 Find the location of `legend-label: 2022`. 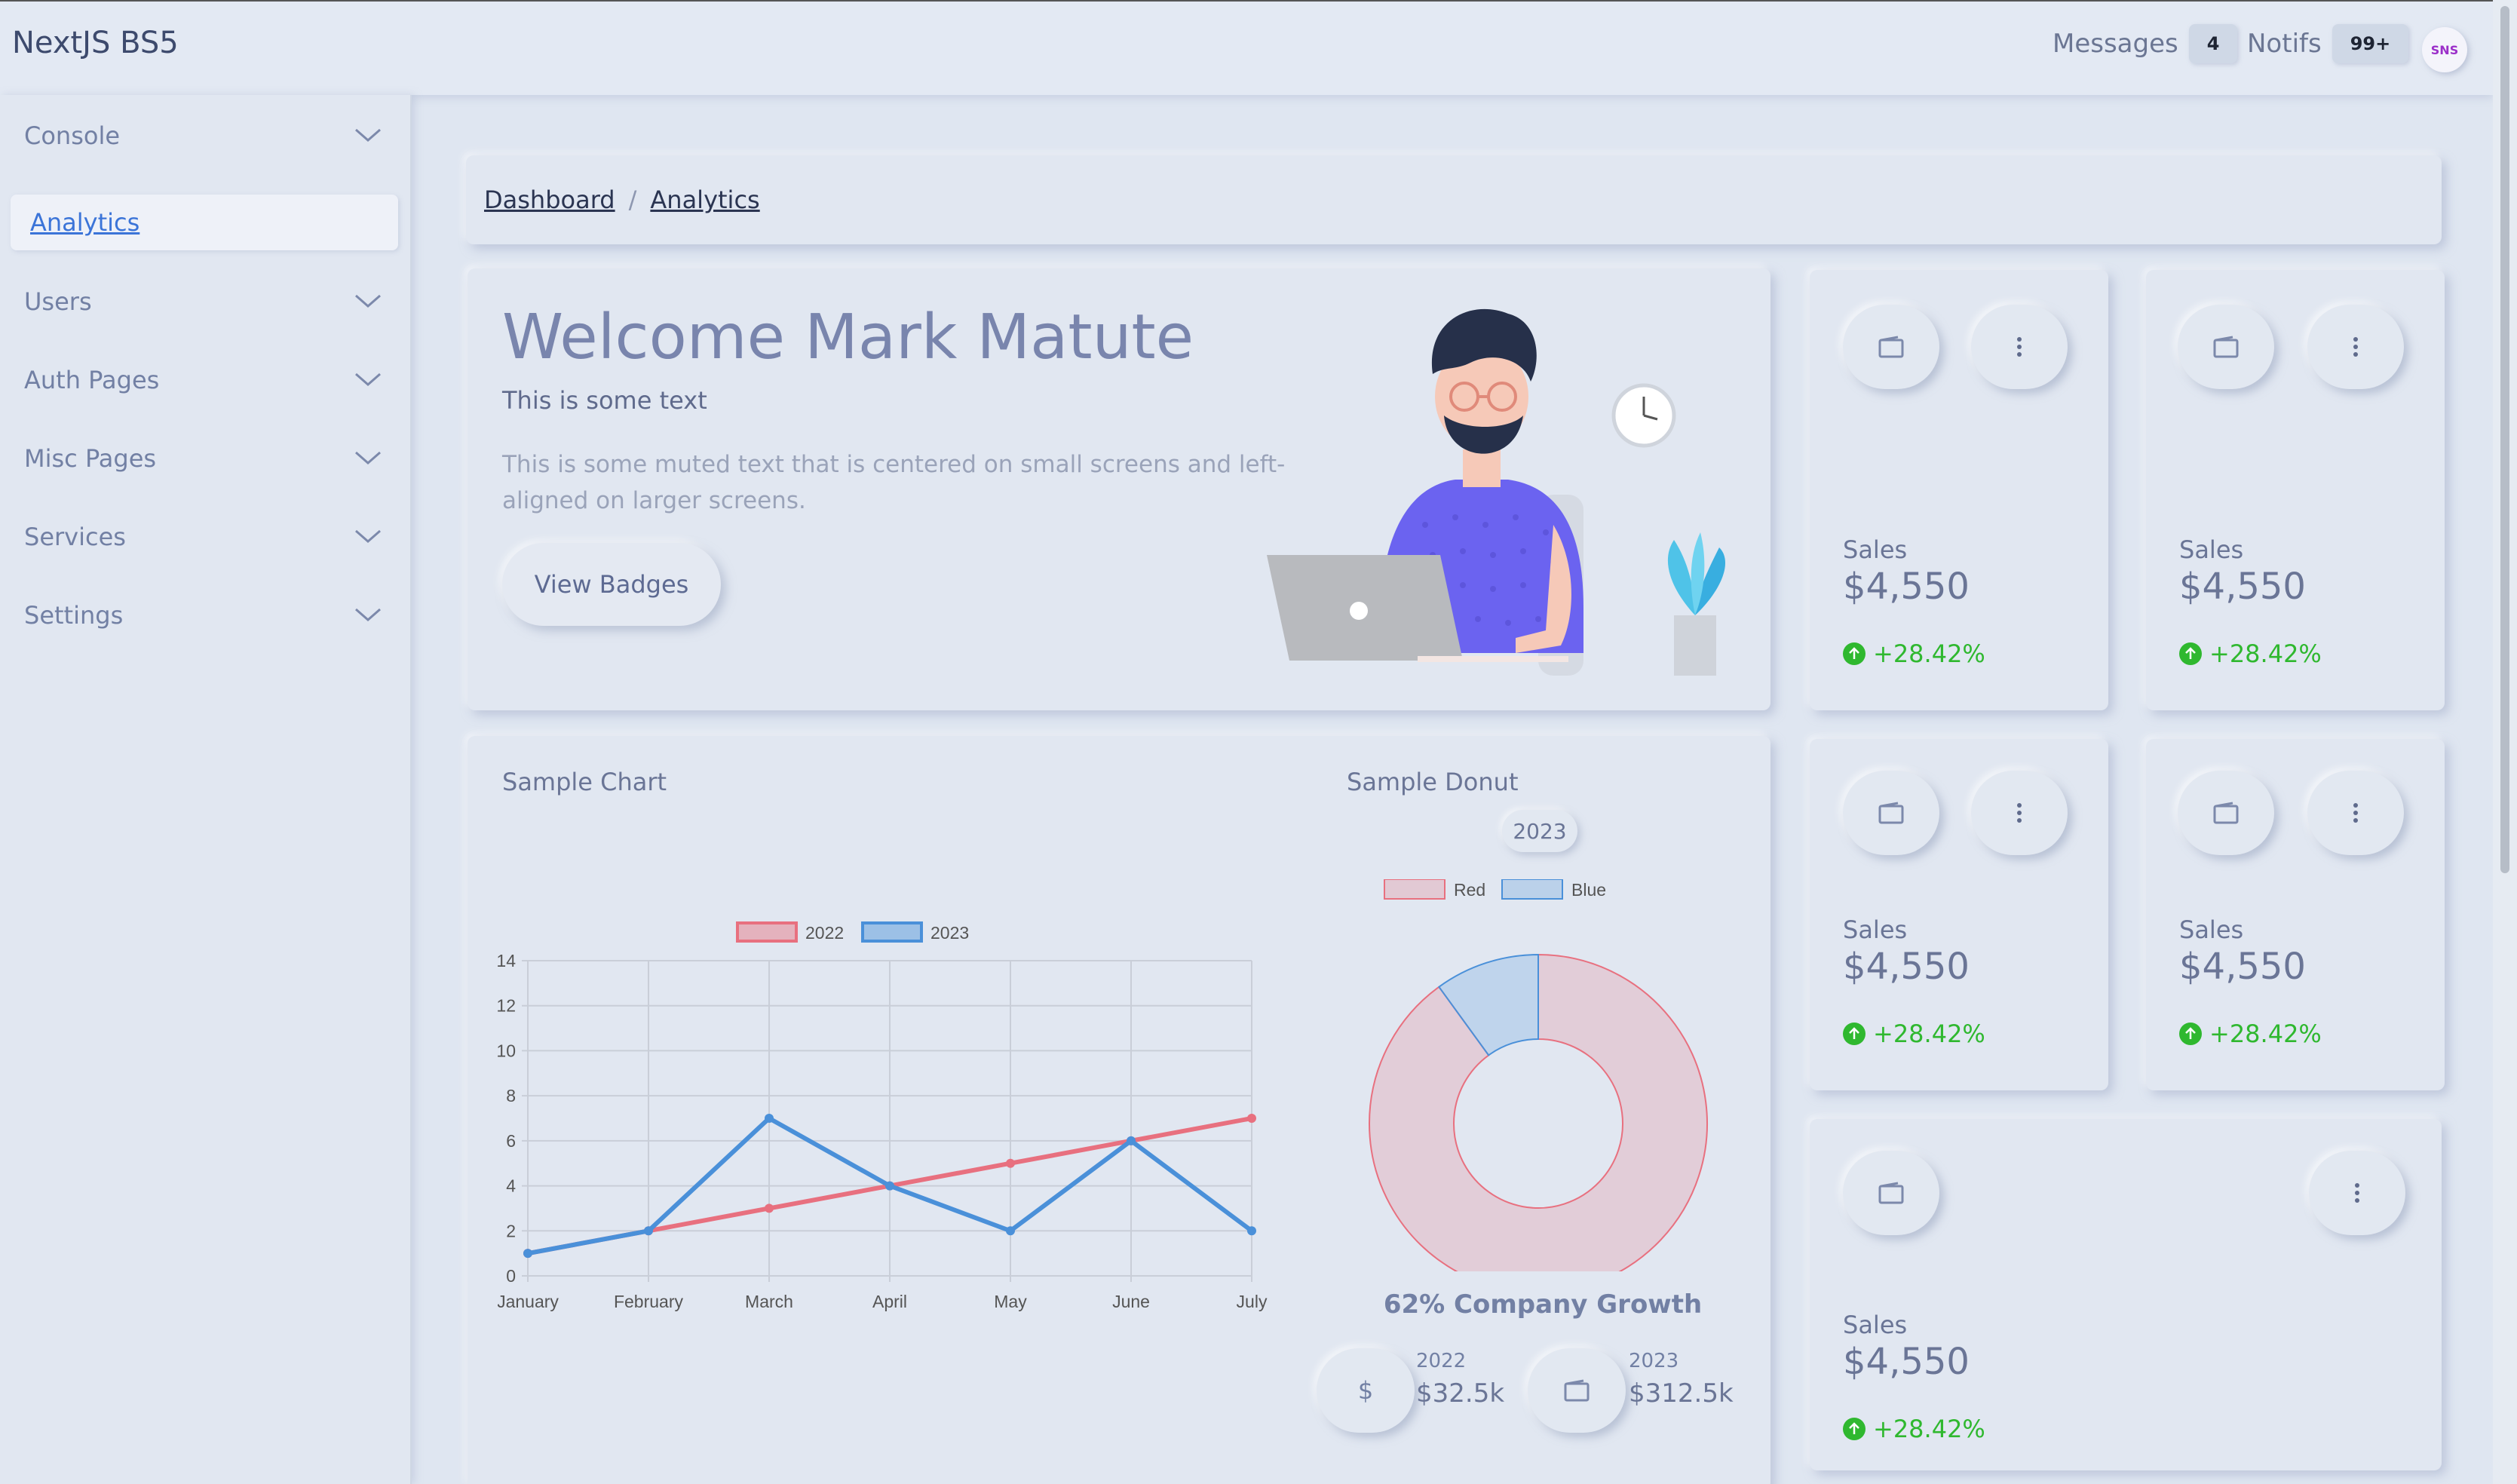

legend-label: 2022 is located at coordinates (824, 933).